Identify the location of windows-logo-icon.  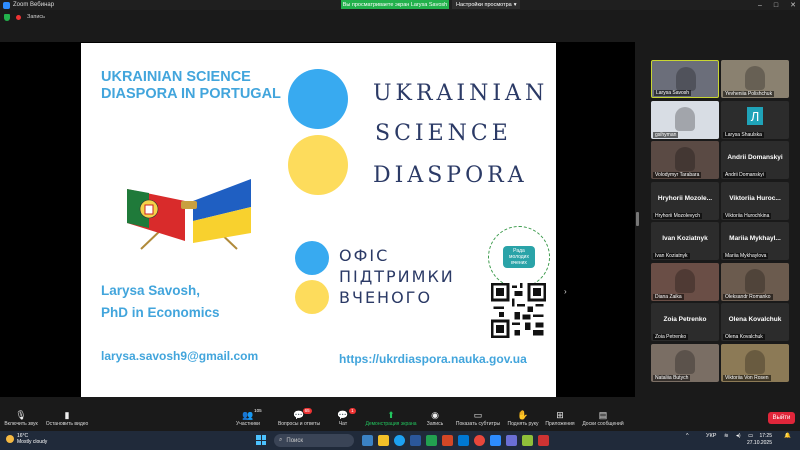
(258, 437).